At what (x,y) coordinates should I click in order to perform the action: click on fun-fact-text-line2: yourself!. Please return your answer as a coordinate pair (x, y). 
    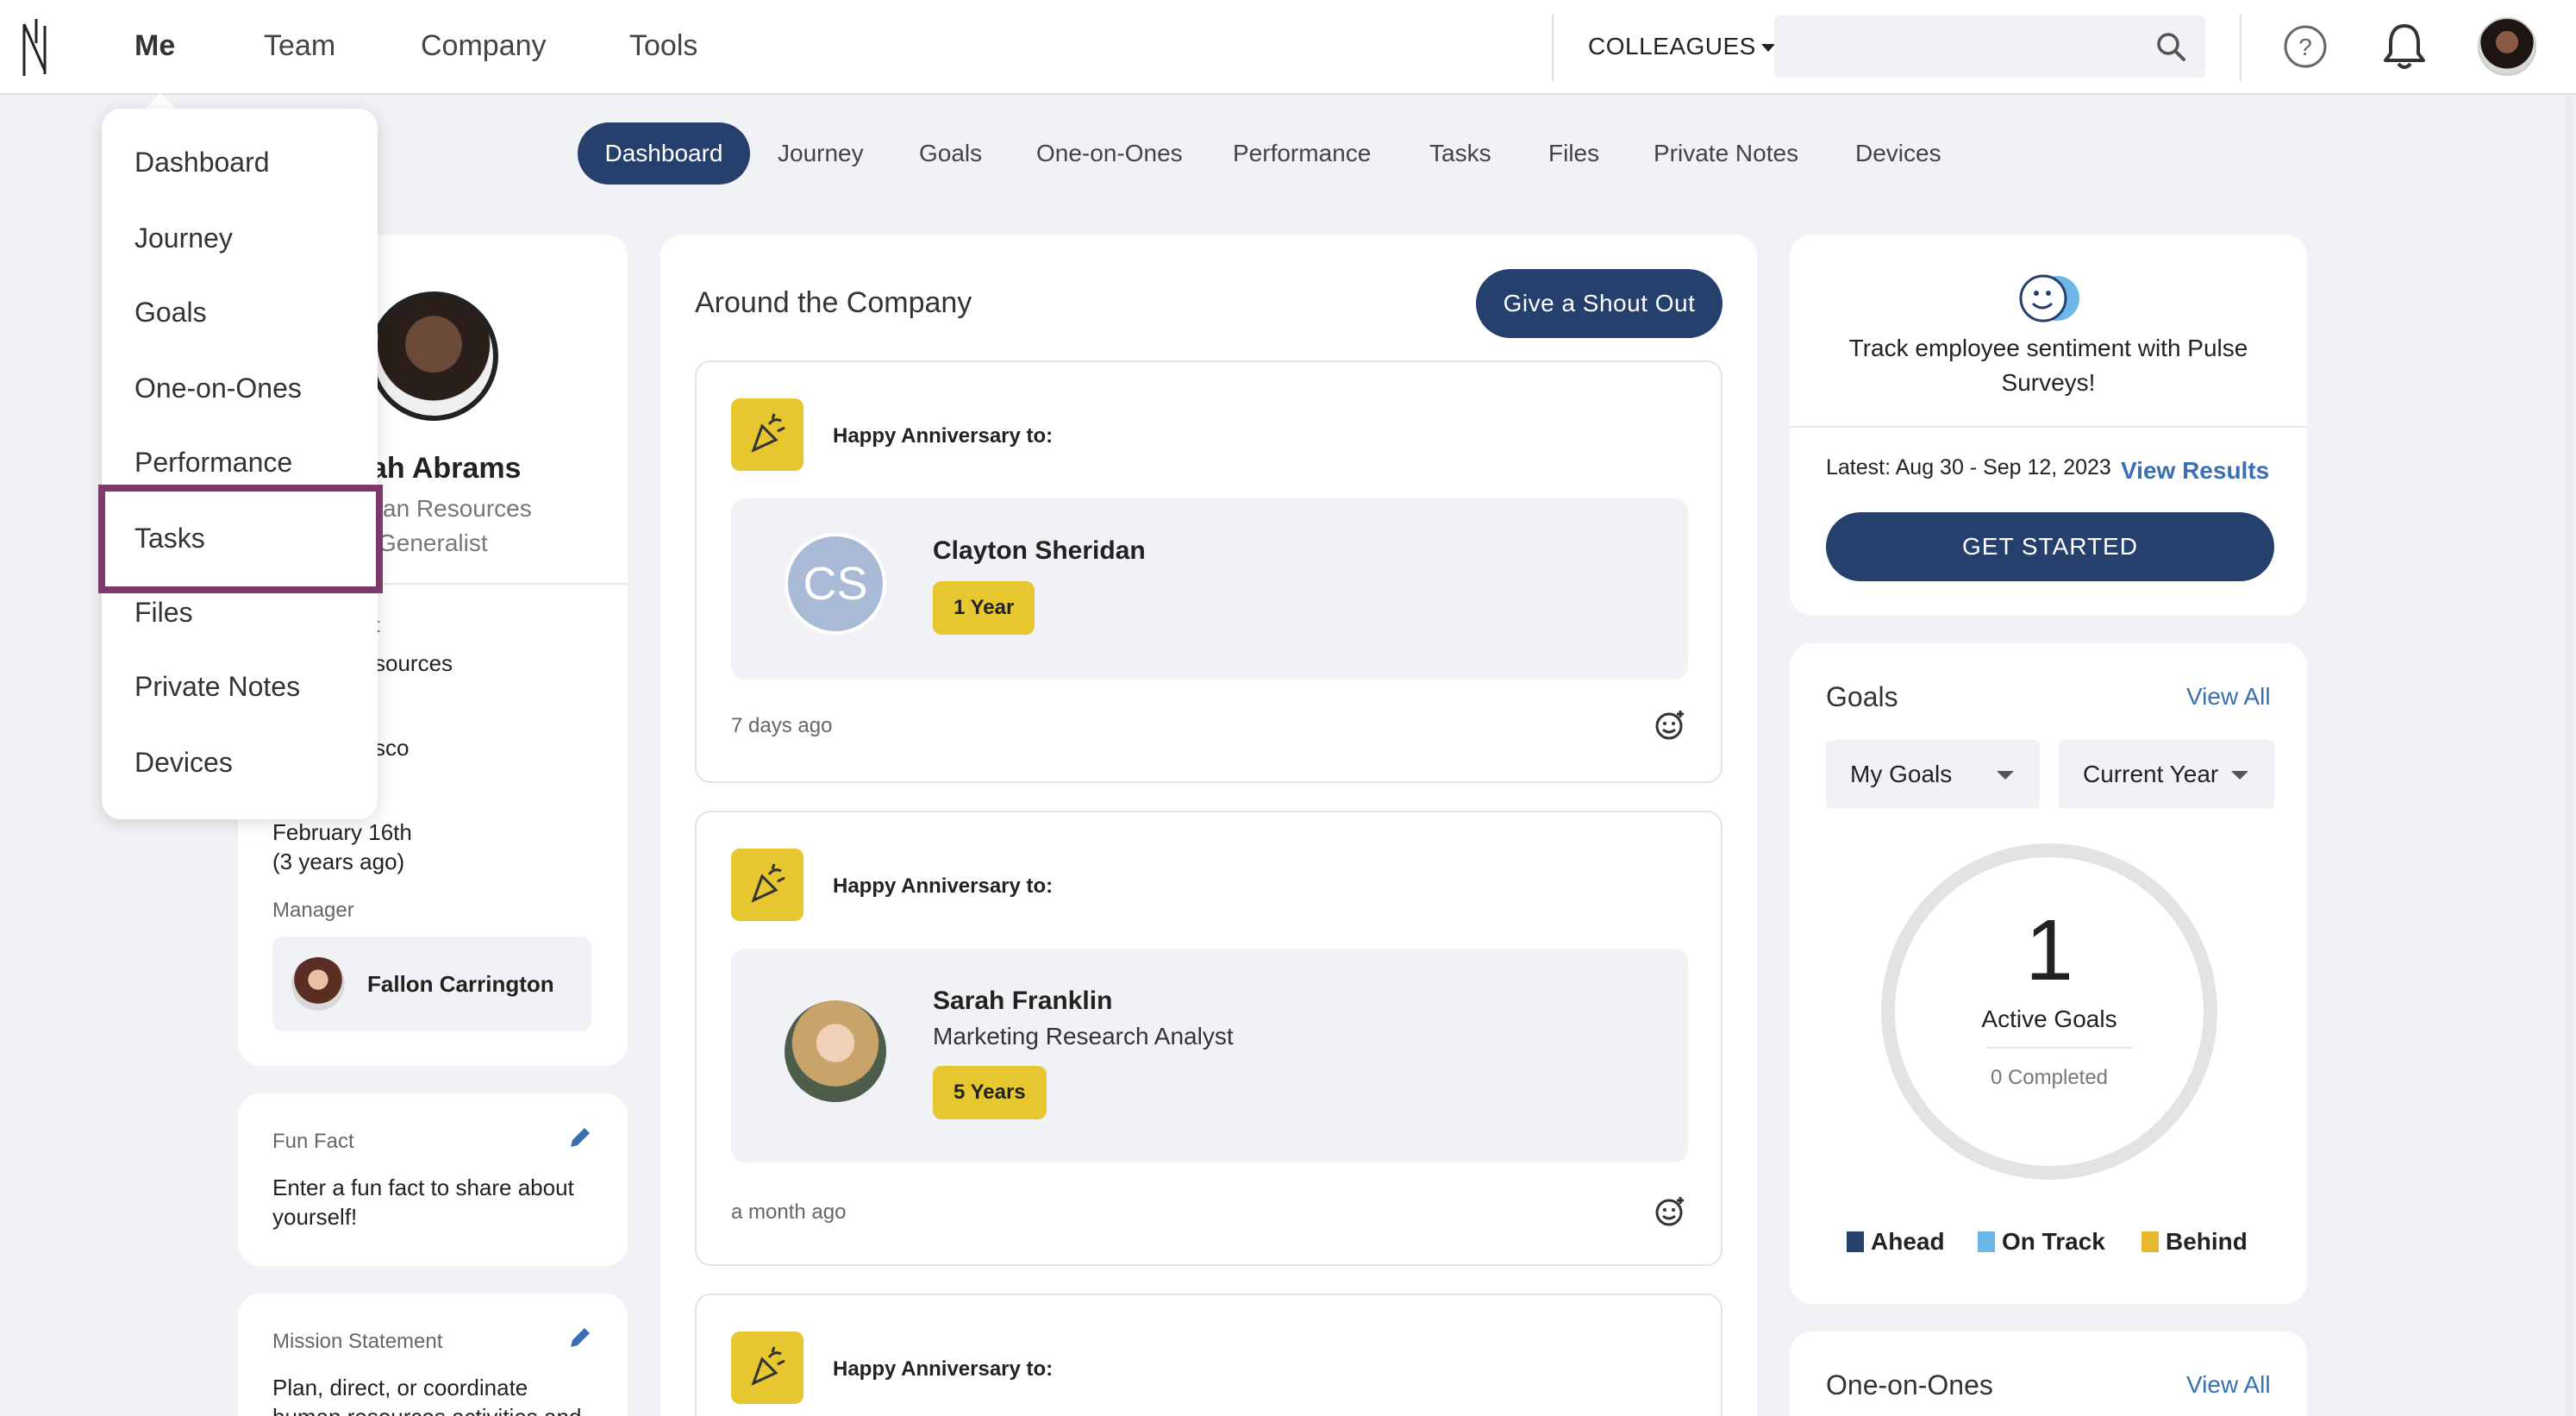
    Looking at the image, I should click on (315, 1217).